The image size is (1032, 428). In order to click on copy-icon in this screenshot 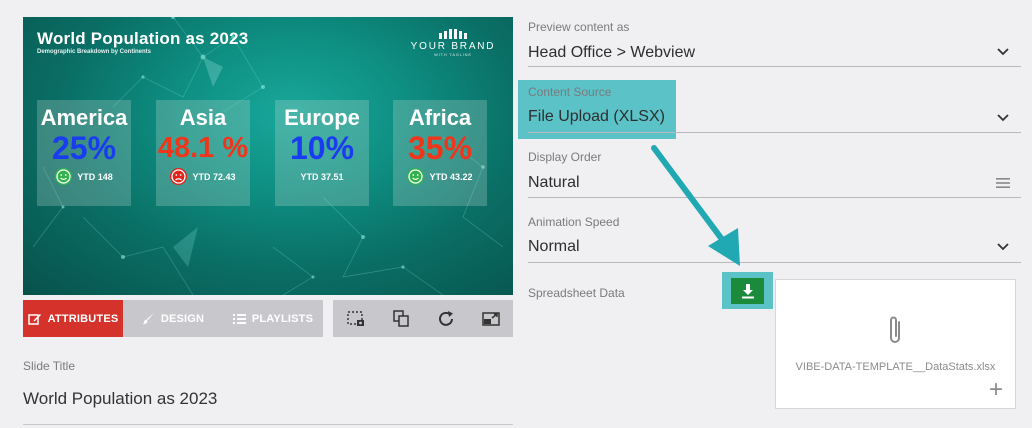, I will do `click(400, 318)`.